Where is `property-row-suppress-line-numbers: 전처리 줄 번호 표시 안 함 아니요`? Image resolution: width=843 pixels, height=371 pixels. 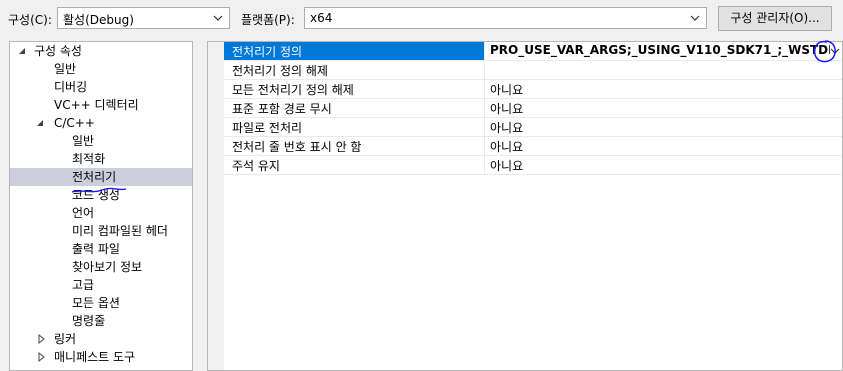
property-row-suppress-line-numbers: 전처리 줄 번호 표시 안 함 아니요 is located at coordinates (533, 146).